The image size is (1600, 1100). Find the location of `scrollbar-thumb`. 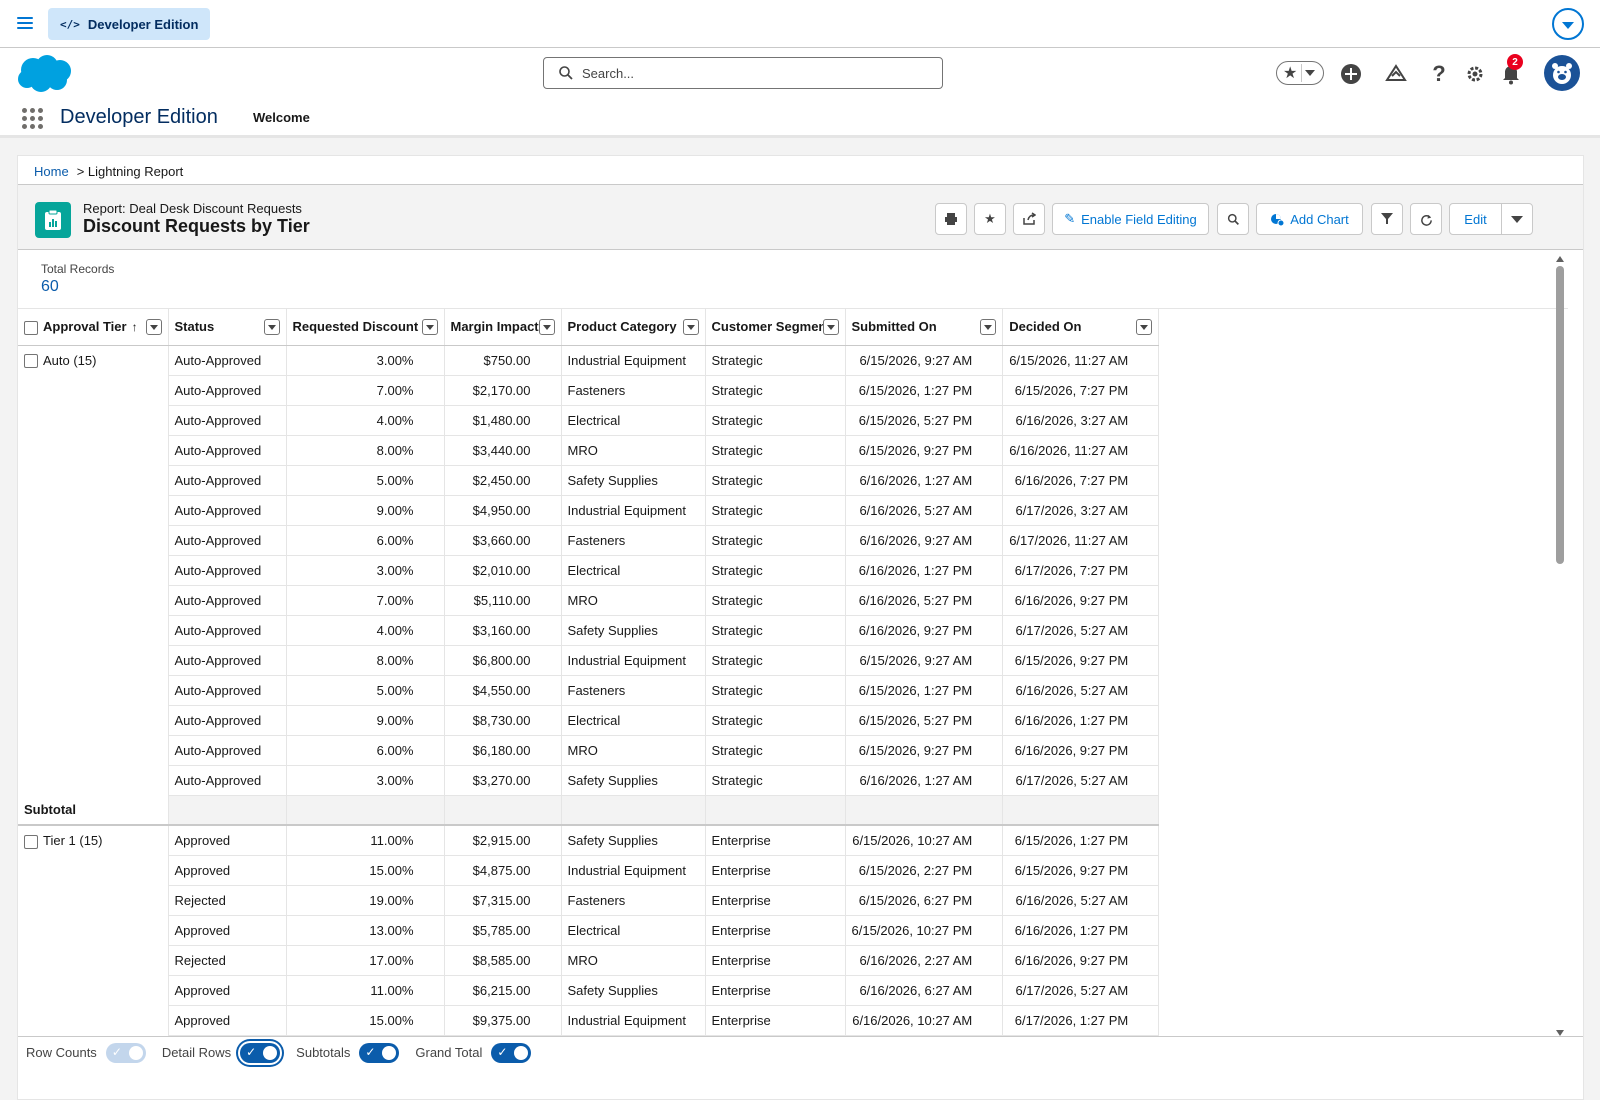

scrollbar-thumb is located at coordinates (1560, 415).